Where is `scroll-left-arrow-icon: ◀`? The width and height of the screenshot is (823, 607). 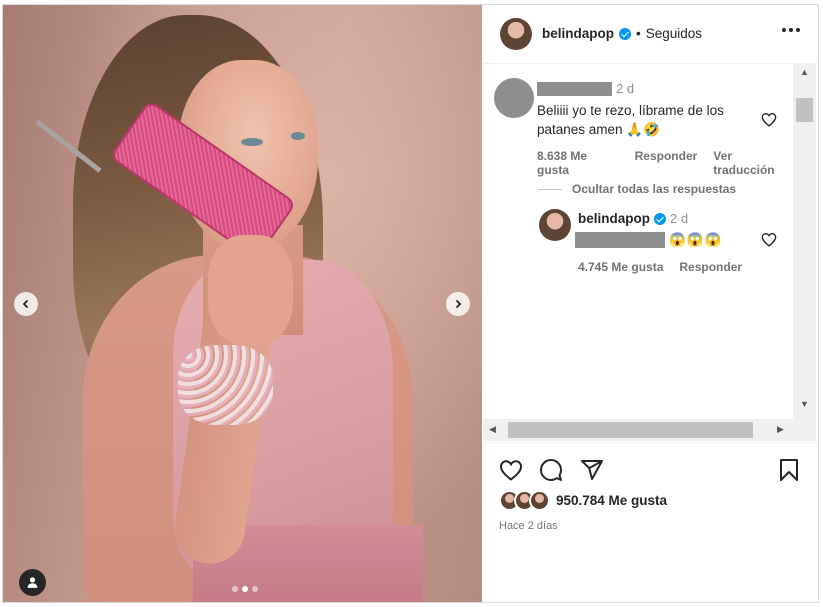
scroll-left-arrow-icon: ◀ is located at coordinates (492, 429).